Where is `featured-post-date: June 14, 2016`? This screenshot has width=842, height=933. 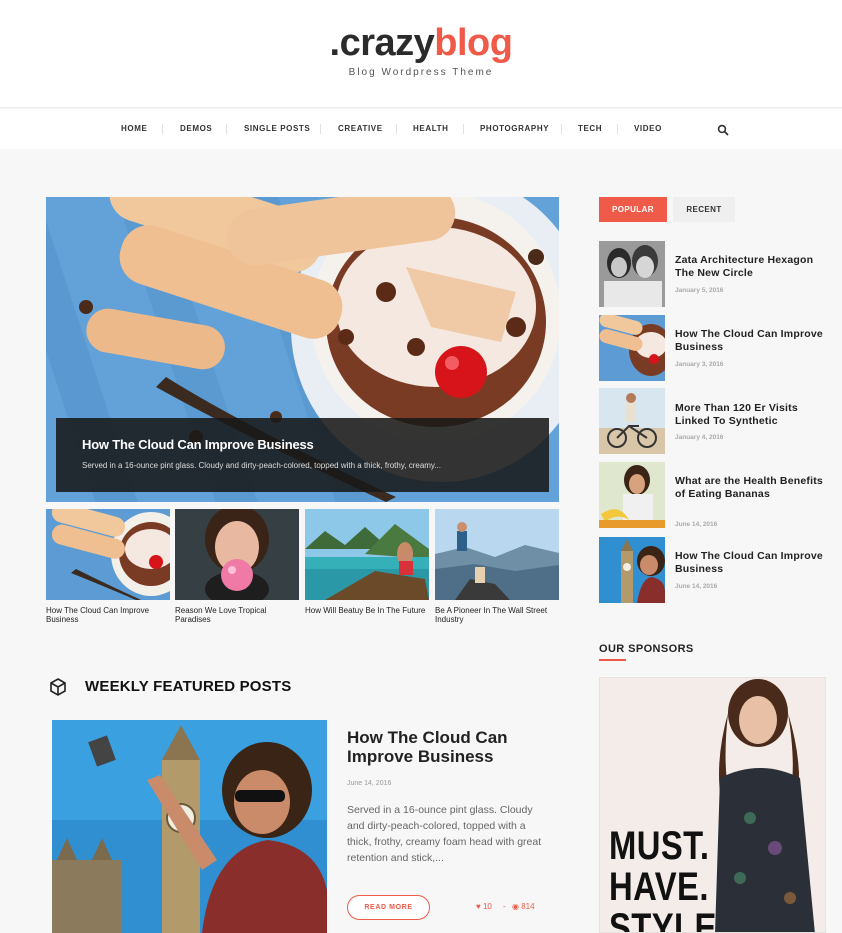
featured-post-date: June 14, 2016 is located at coordinates (369, 783).